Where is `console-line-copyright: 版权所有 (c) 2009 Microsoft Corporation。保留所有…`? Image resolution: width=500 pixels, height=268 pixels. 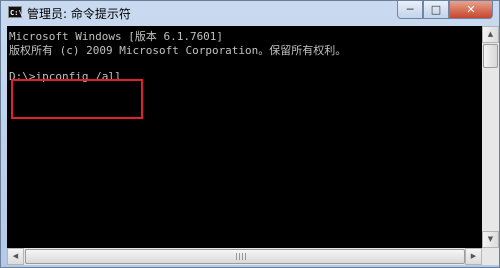
console-line-copyright: 版权所有 (c) 2009 Microsoft Corporation。保留所有… is located at coordinates (178, 50).